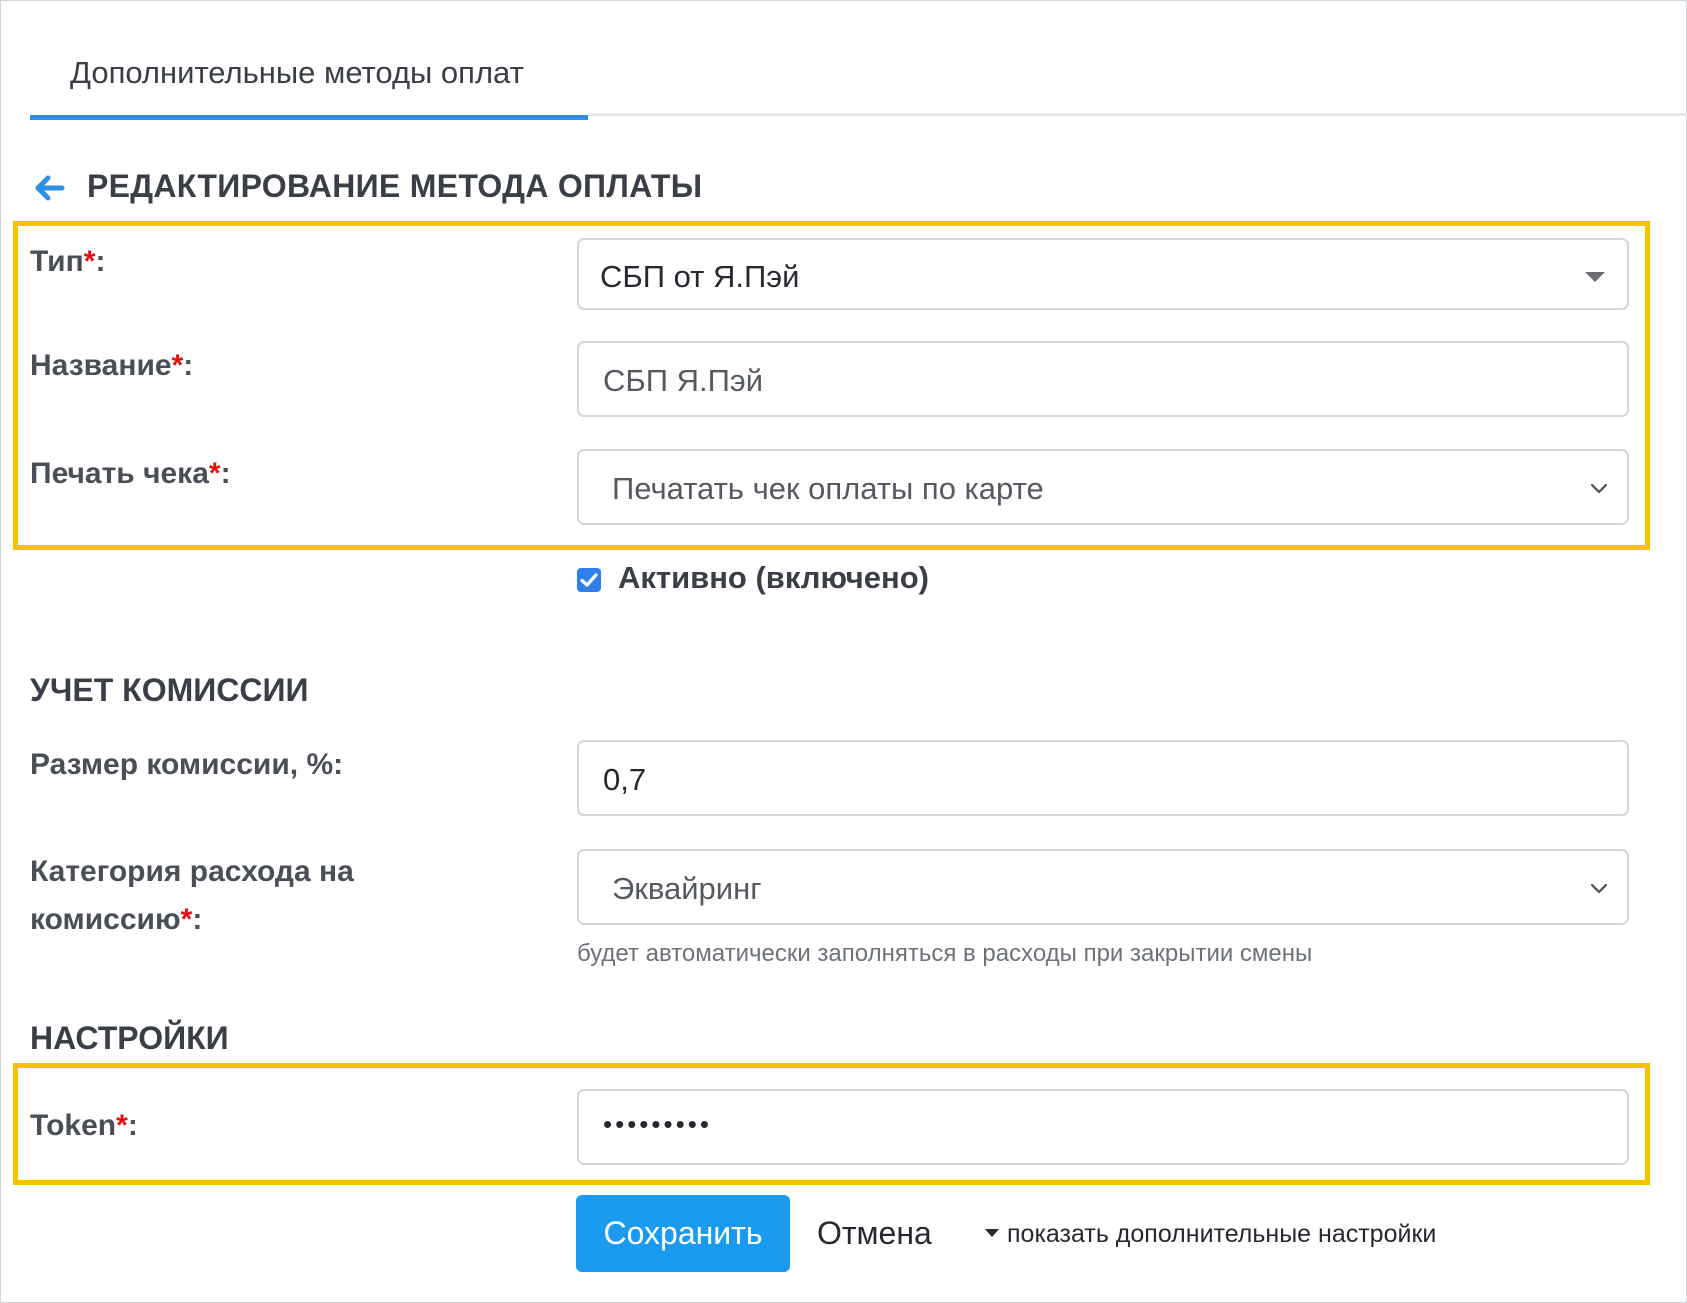  I want to click on commission-heading: УЧЕТ КОМИССИИ, so click(169, 690).